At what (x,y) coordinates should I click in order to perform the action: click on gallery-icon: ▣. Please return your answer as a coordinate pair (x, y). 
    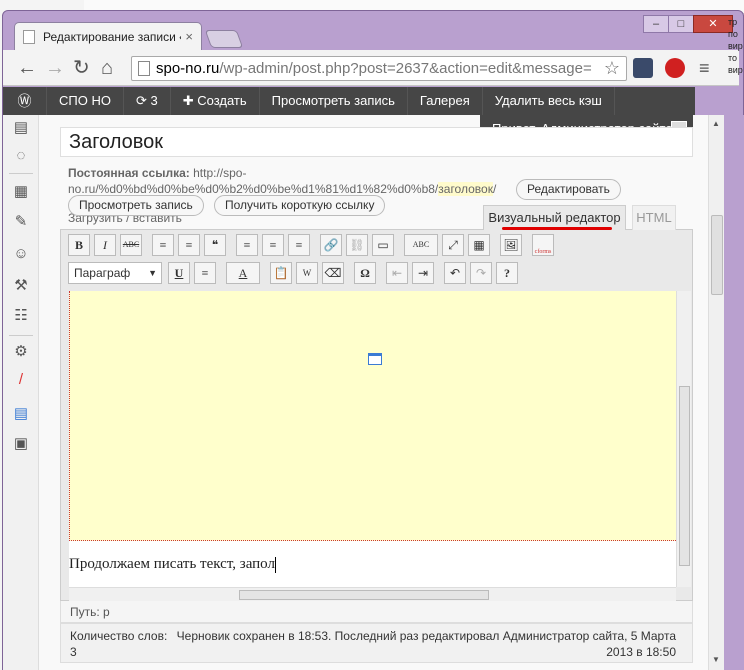
    Looking at the image, I should click on (21, 444).